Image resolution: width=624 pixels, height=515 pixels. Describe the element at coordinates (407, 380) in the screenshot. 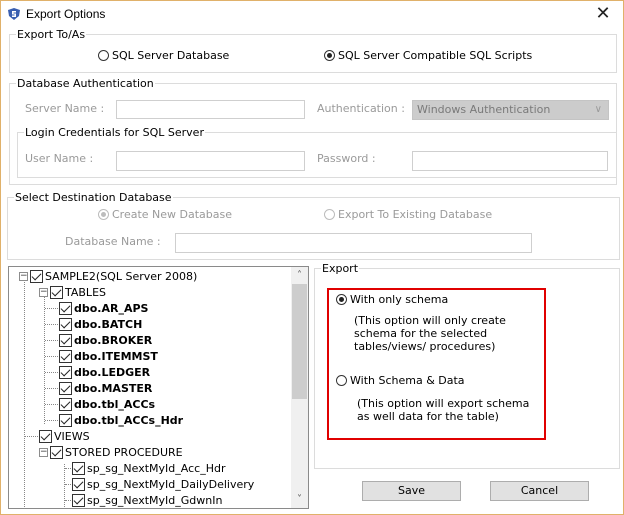

I see `radio-label: With Schema & Data` at that location.